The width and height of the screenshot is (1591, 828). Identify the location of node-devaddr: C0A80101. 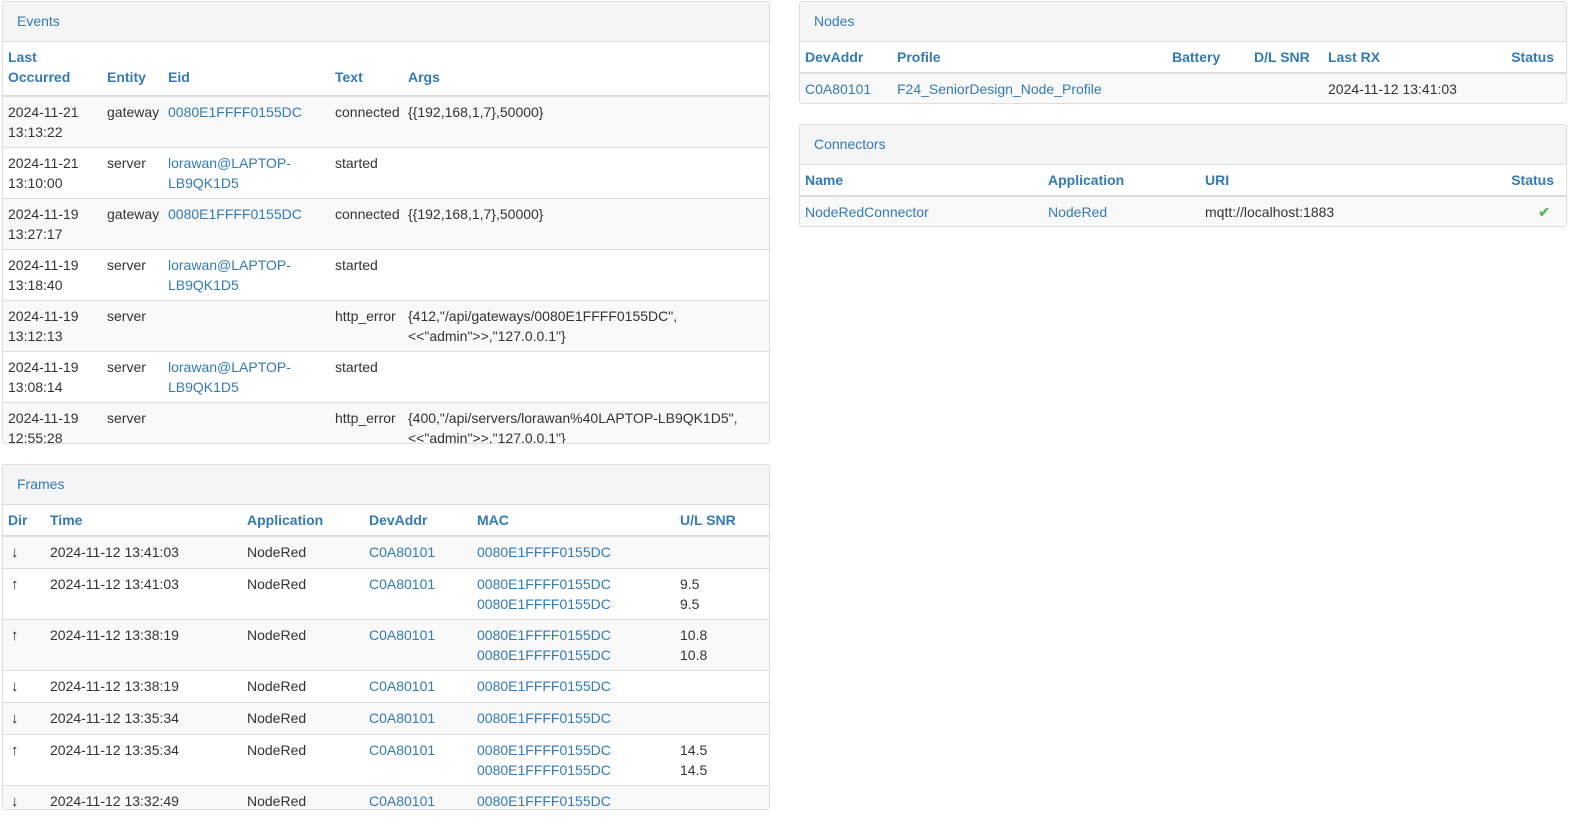
(846, 88).